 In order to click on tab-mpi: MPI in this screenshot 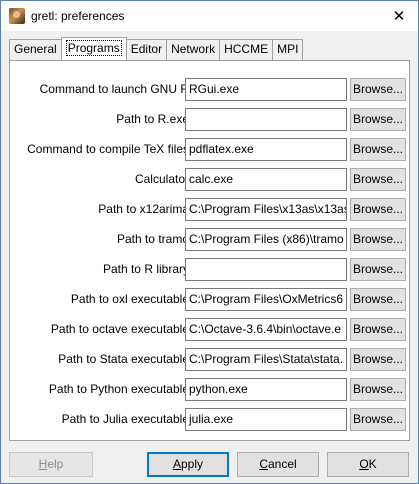, I will do `click(288, 49)`.